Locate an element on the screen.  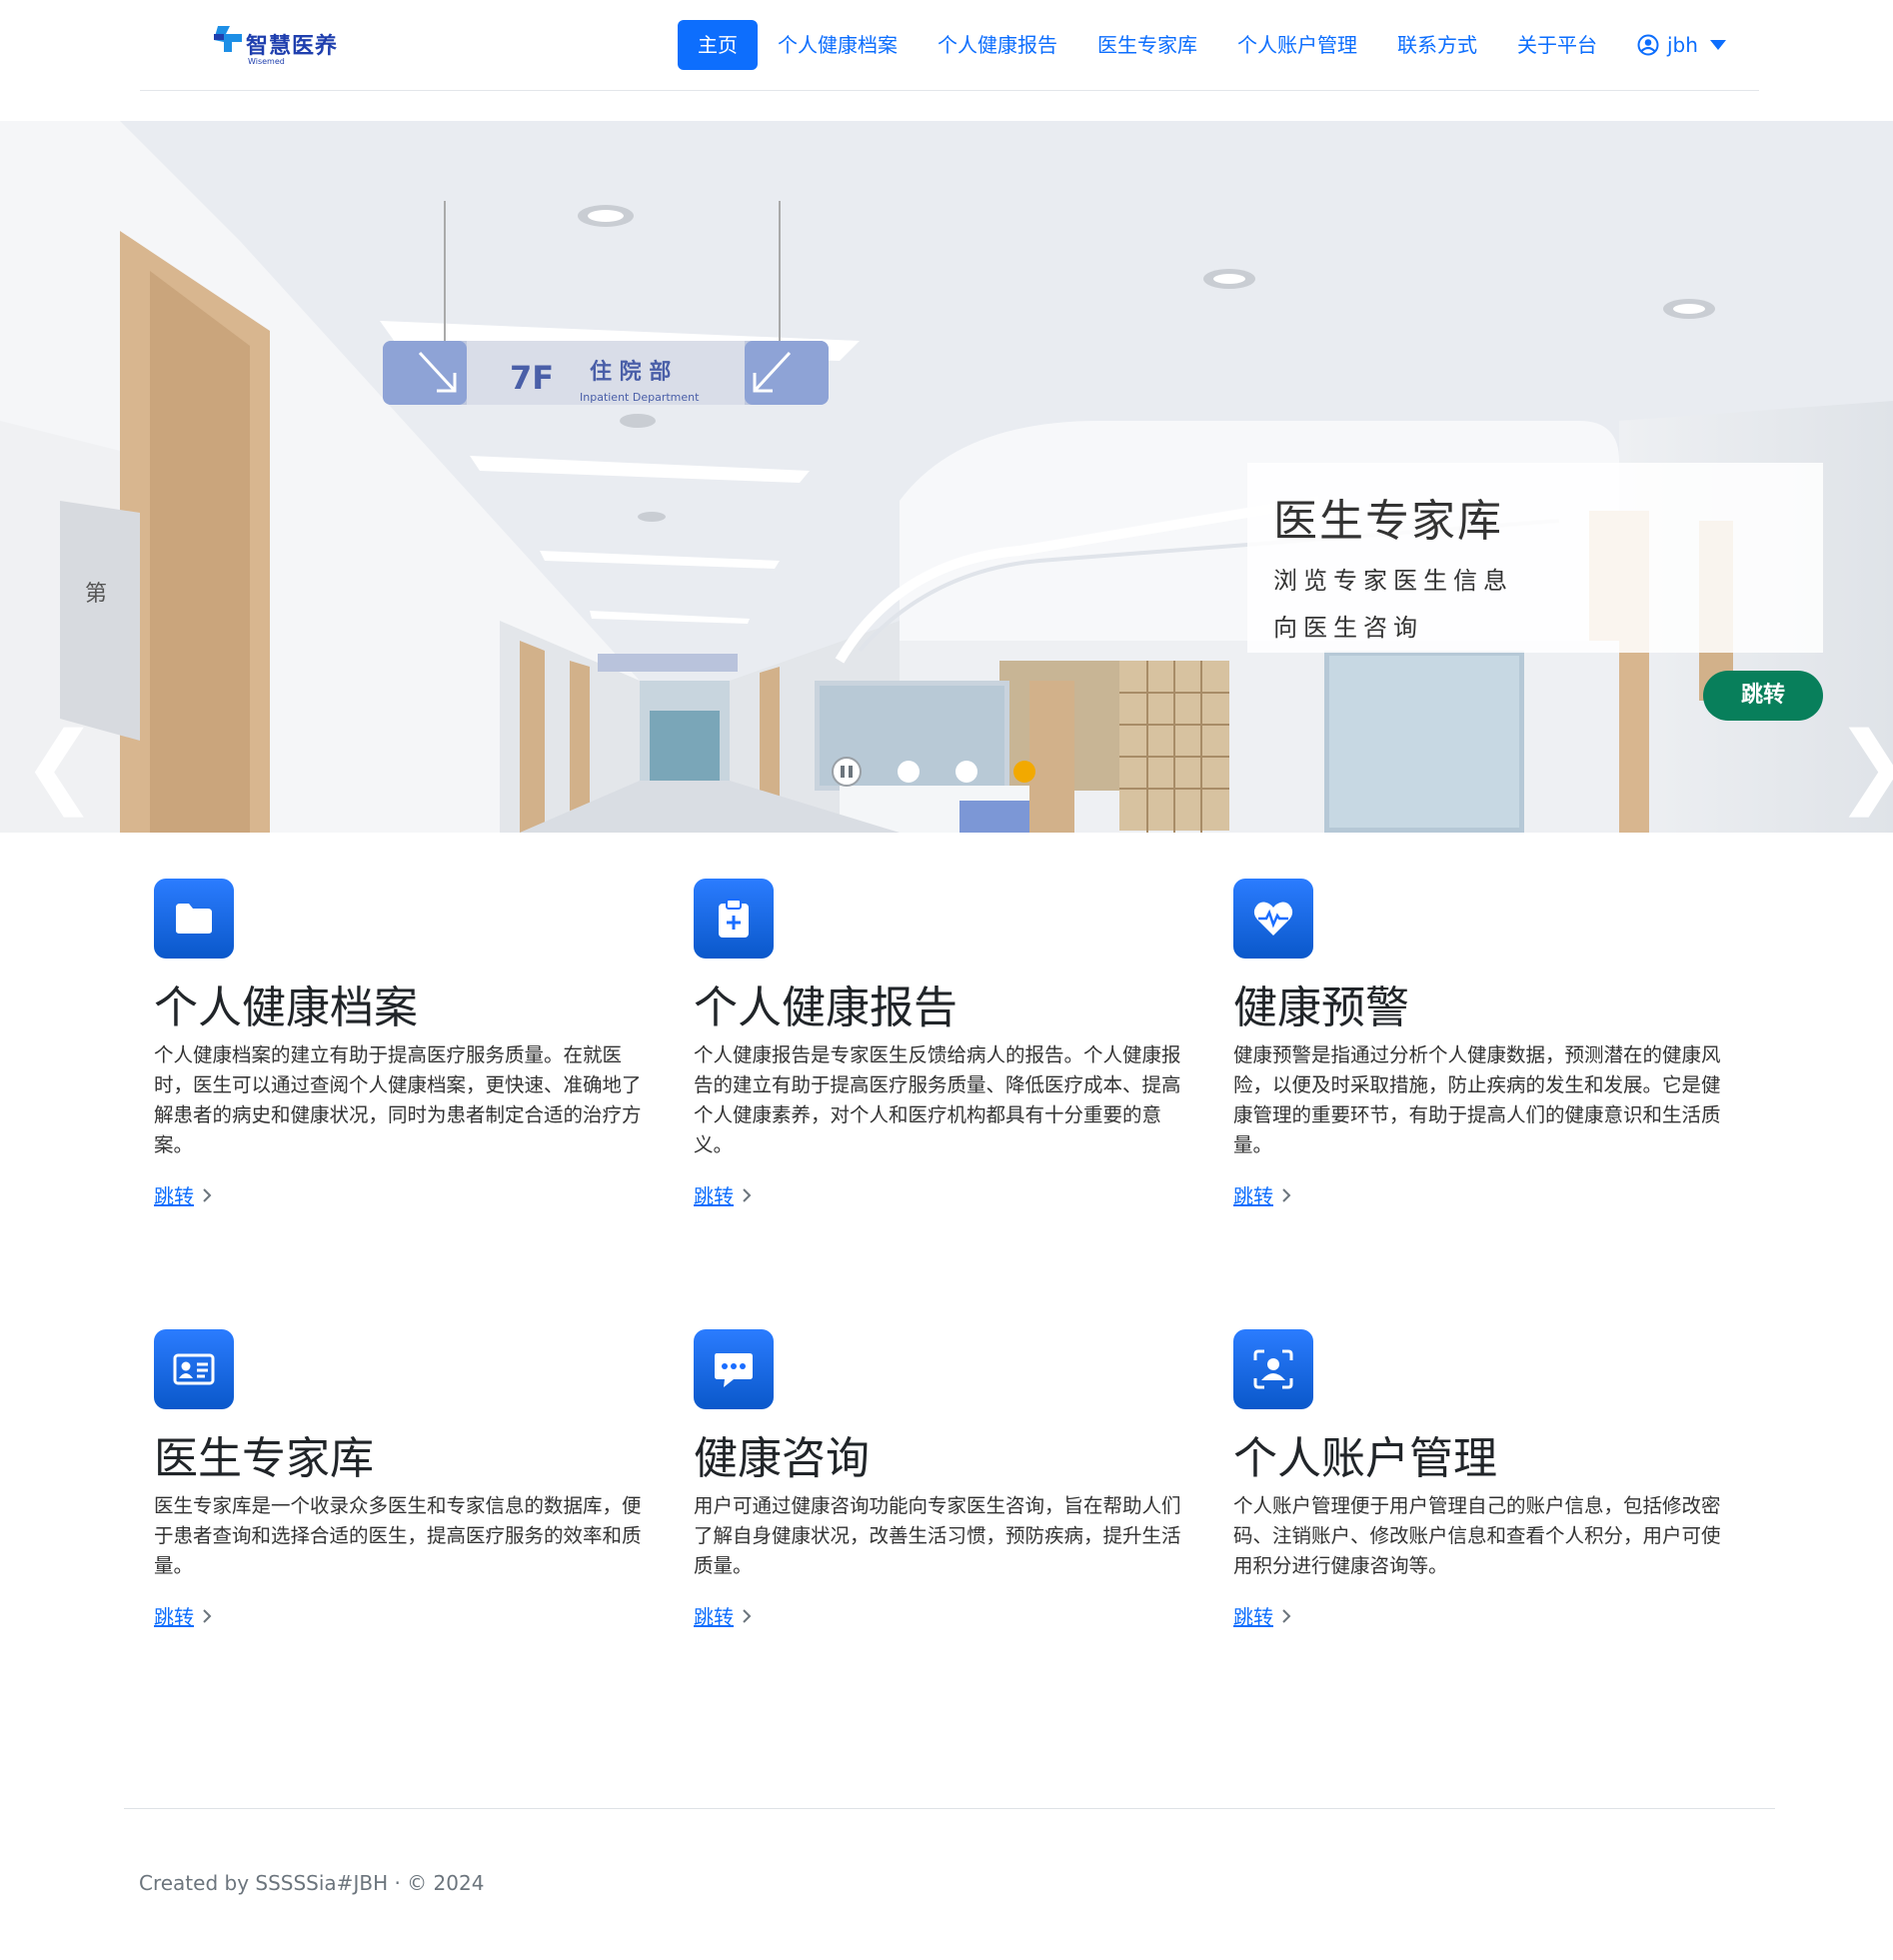
feature-title: 健康咨询 is located at coordinates (782, 1459).